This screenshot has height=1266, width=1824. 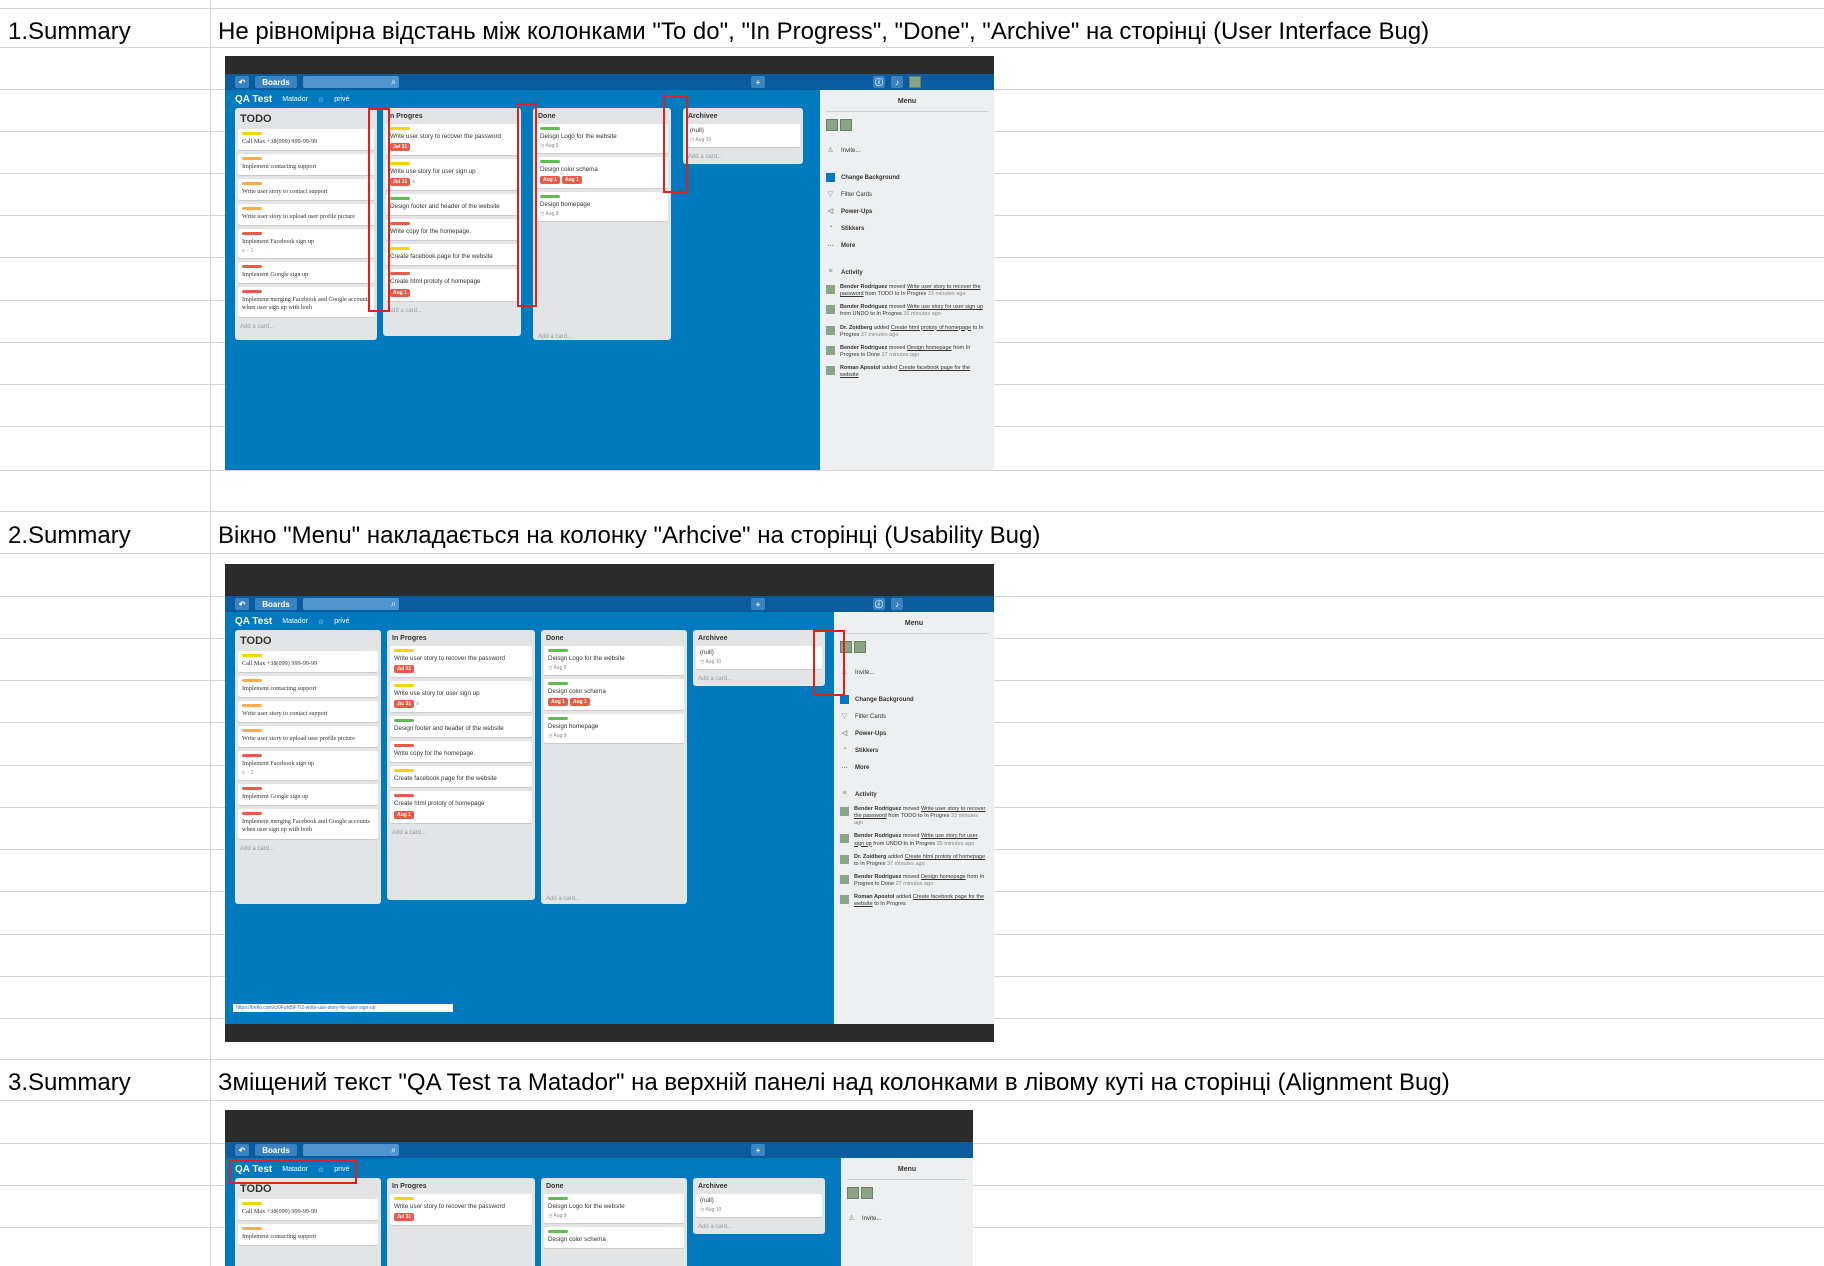 What do you see at coordinates (69, 32) in the screenshot?
I see `row-label-1: 1.Summary` at bounding box center [69, 32].